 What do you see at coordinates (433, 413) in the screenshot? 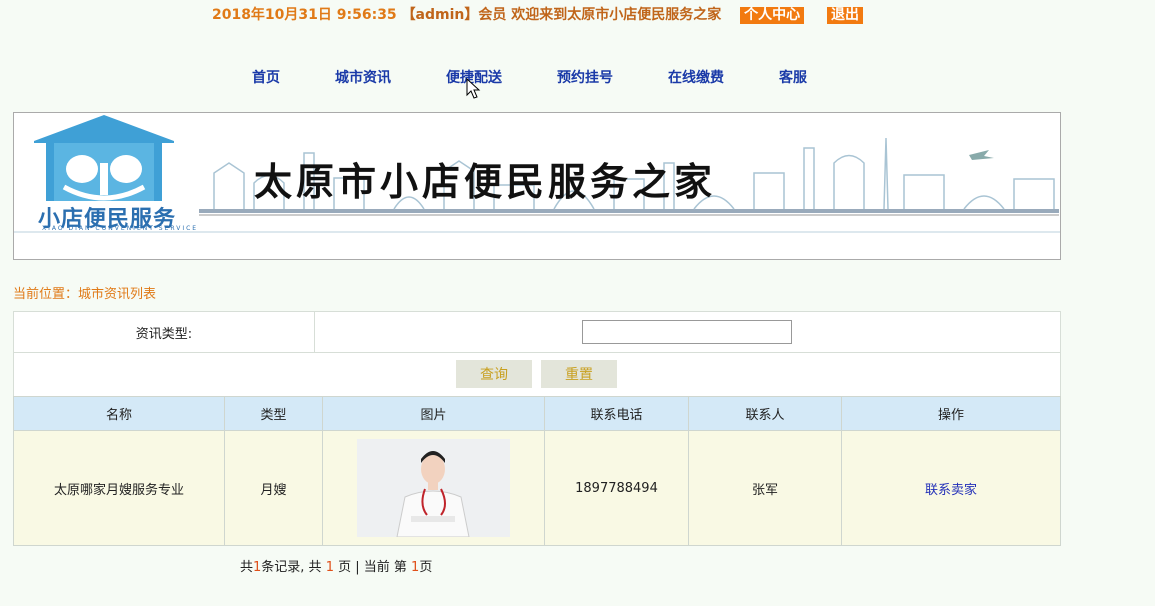
I see `col-image-header: 图片` at bounding box center [433, 413].